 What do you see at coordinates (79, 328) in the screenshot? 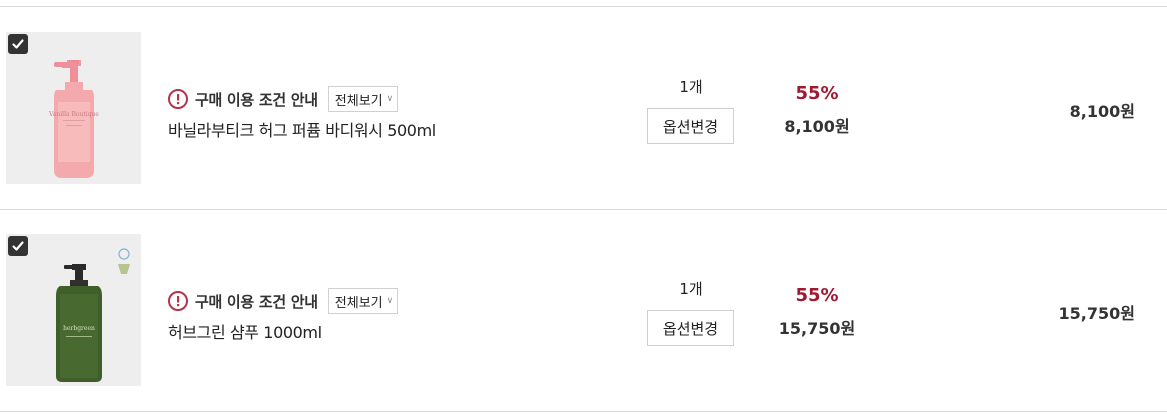
I see `product-image-label: herbgreen` at bounding box center [79, 328].